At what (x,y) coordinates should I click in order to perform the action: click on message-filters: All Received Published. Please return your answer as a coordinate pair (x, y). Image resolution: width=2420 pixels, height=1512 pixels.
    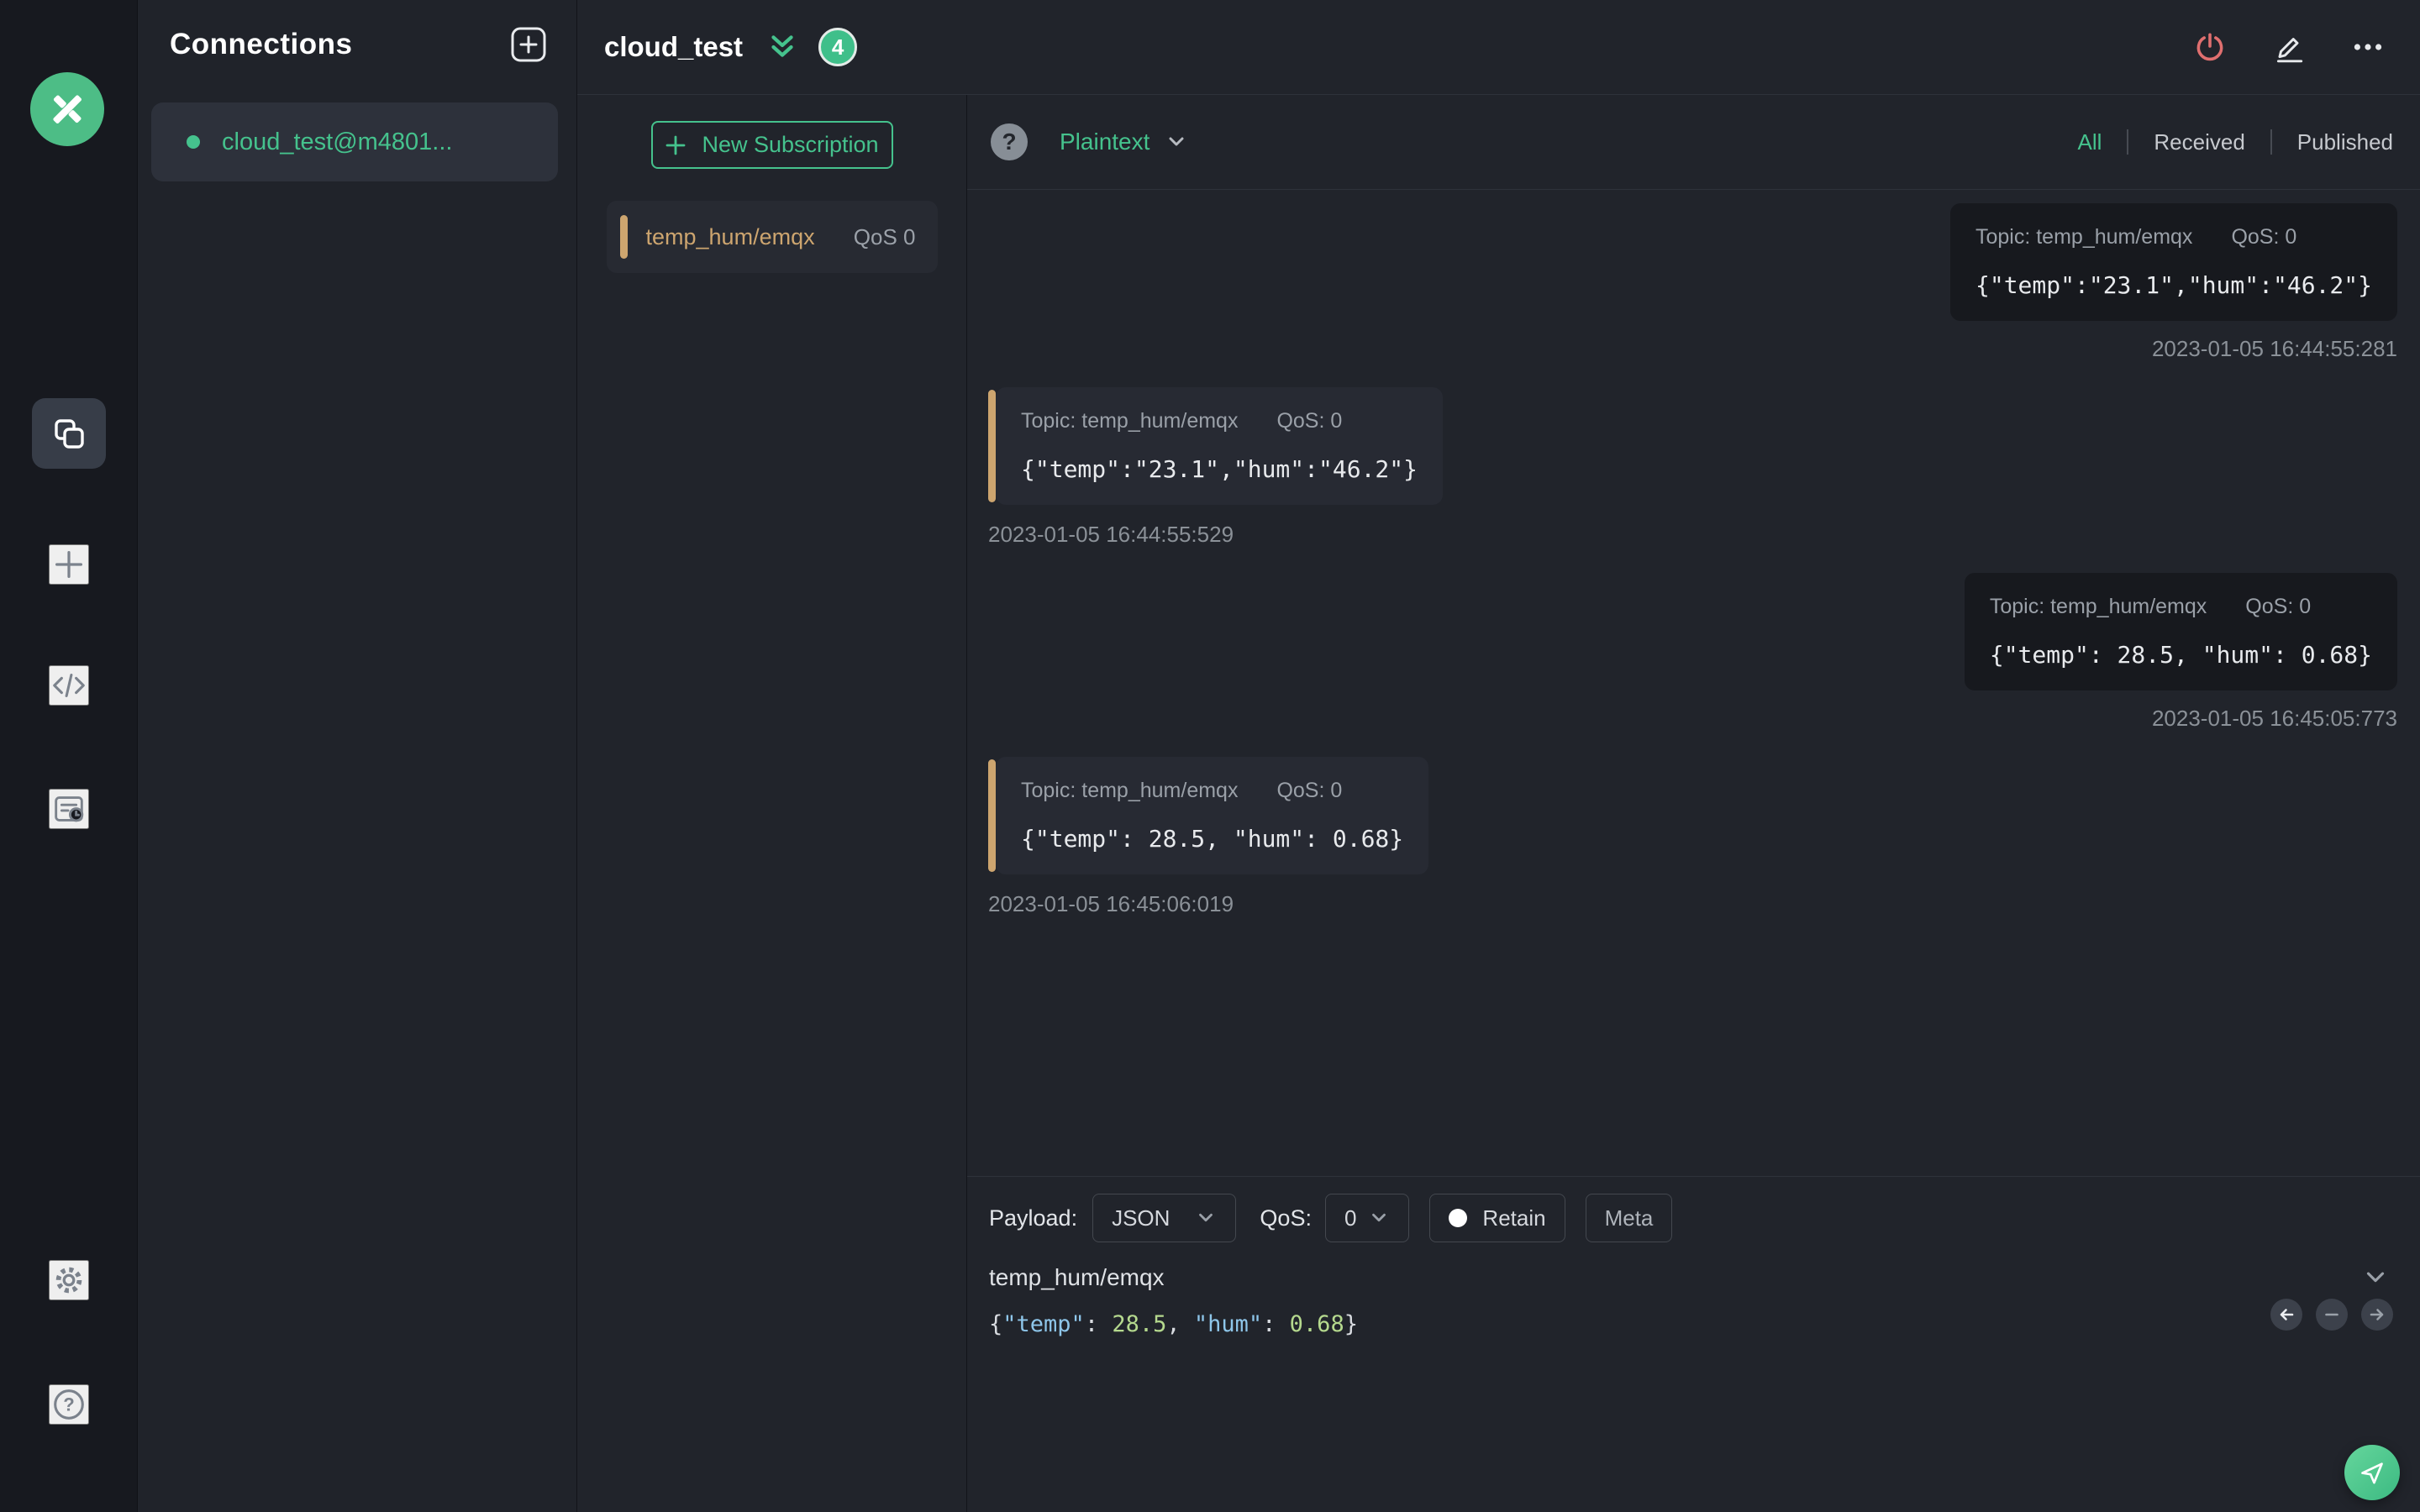
    Looking at the image, I should click on (2235, 142).